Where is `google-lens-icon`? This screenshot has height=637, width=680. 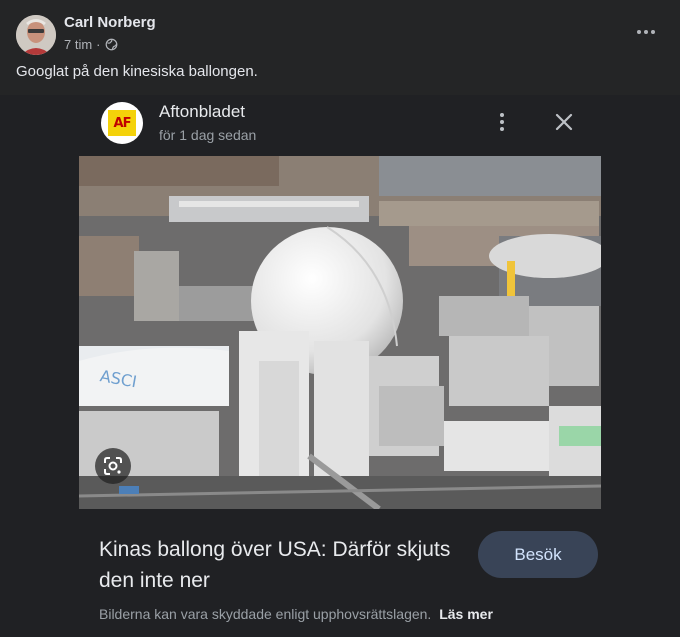 google-lens-icon is located at coordinates (113, 466).